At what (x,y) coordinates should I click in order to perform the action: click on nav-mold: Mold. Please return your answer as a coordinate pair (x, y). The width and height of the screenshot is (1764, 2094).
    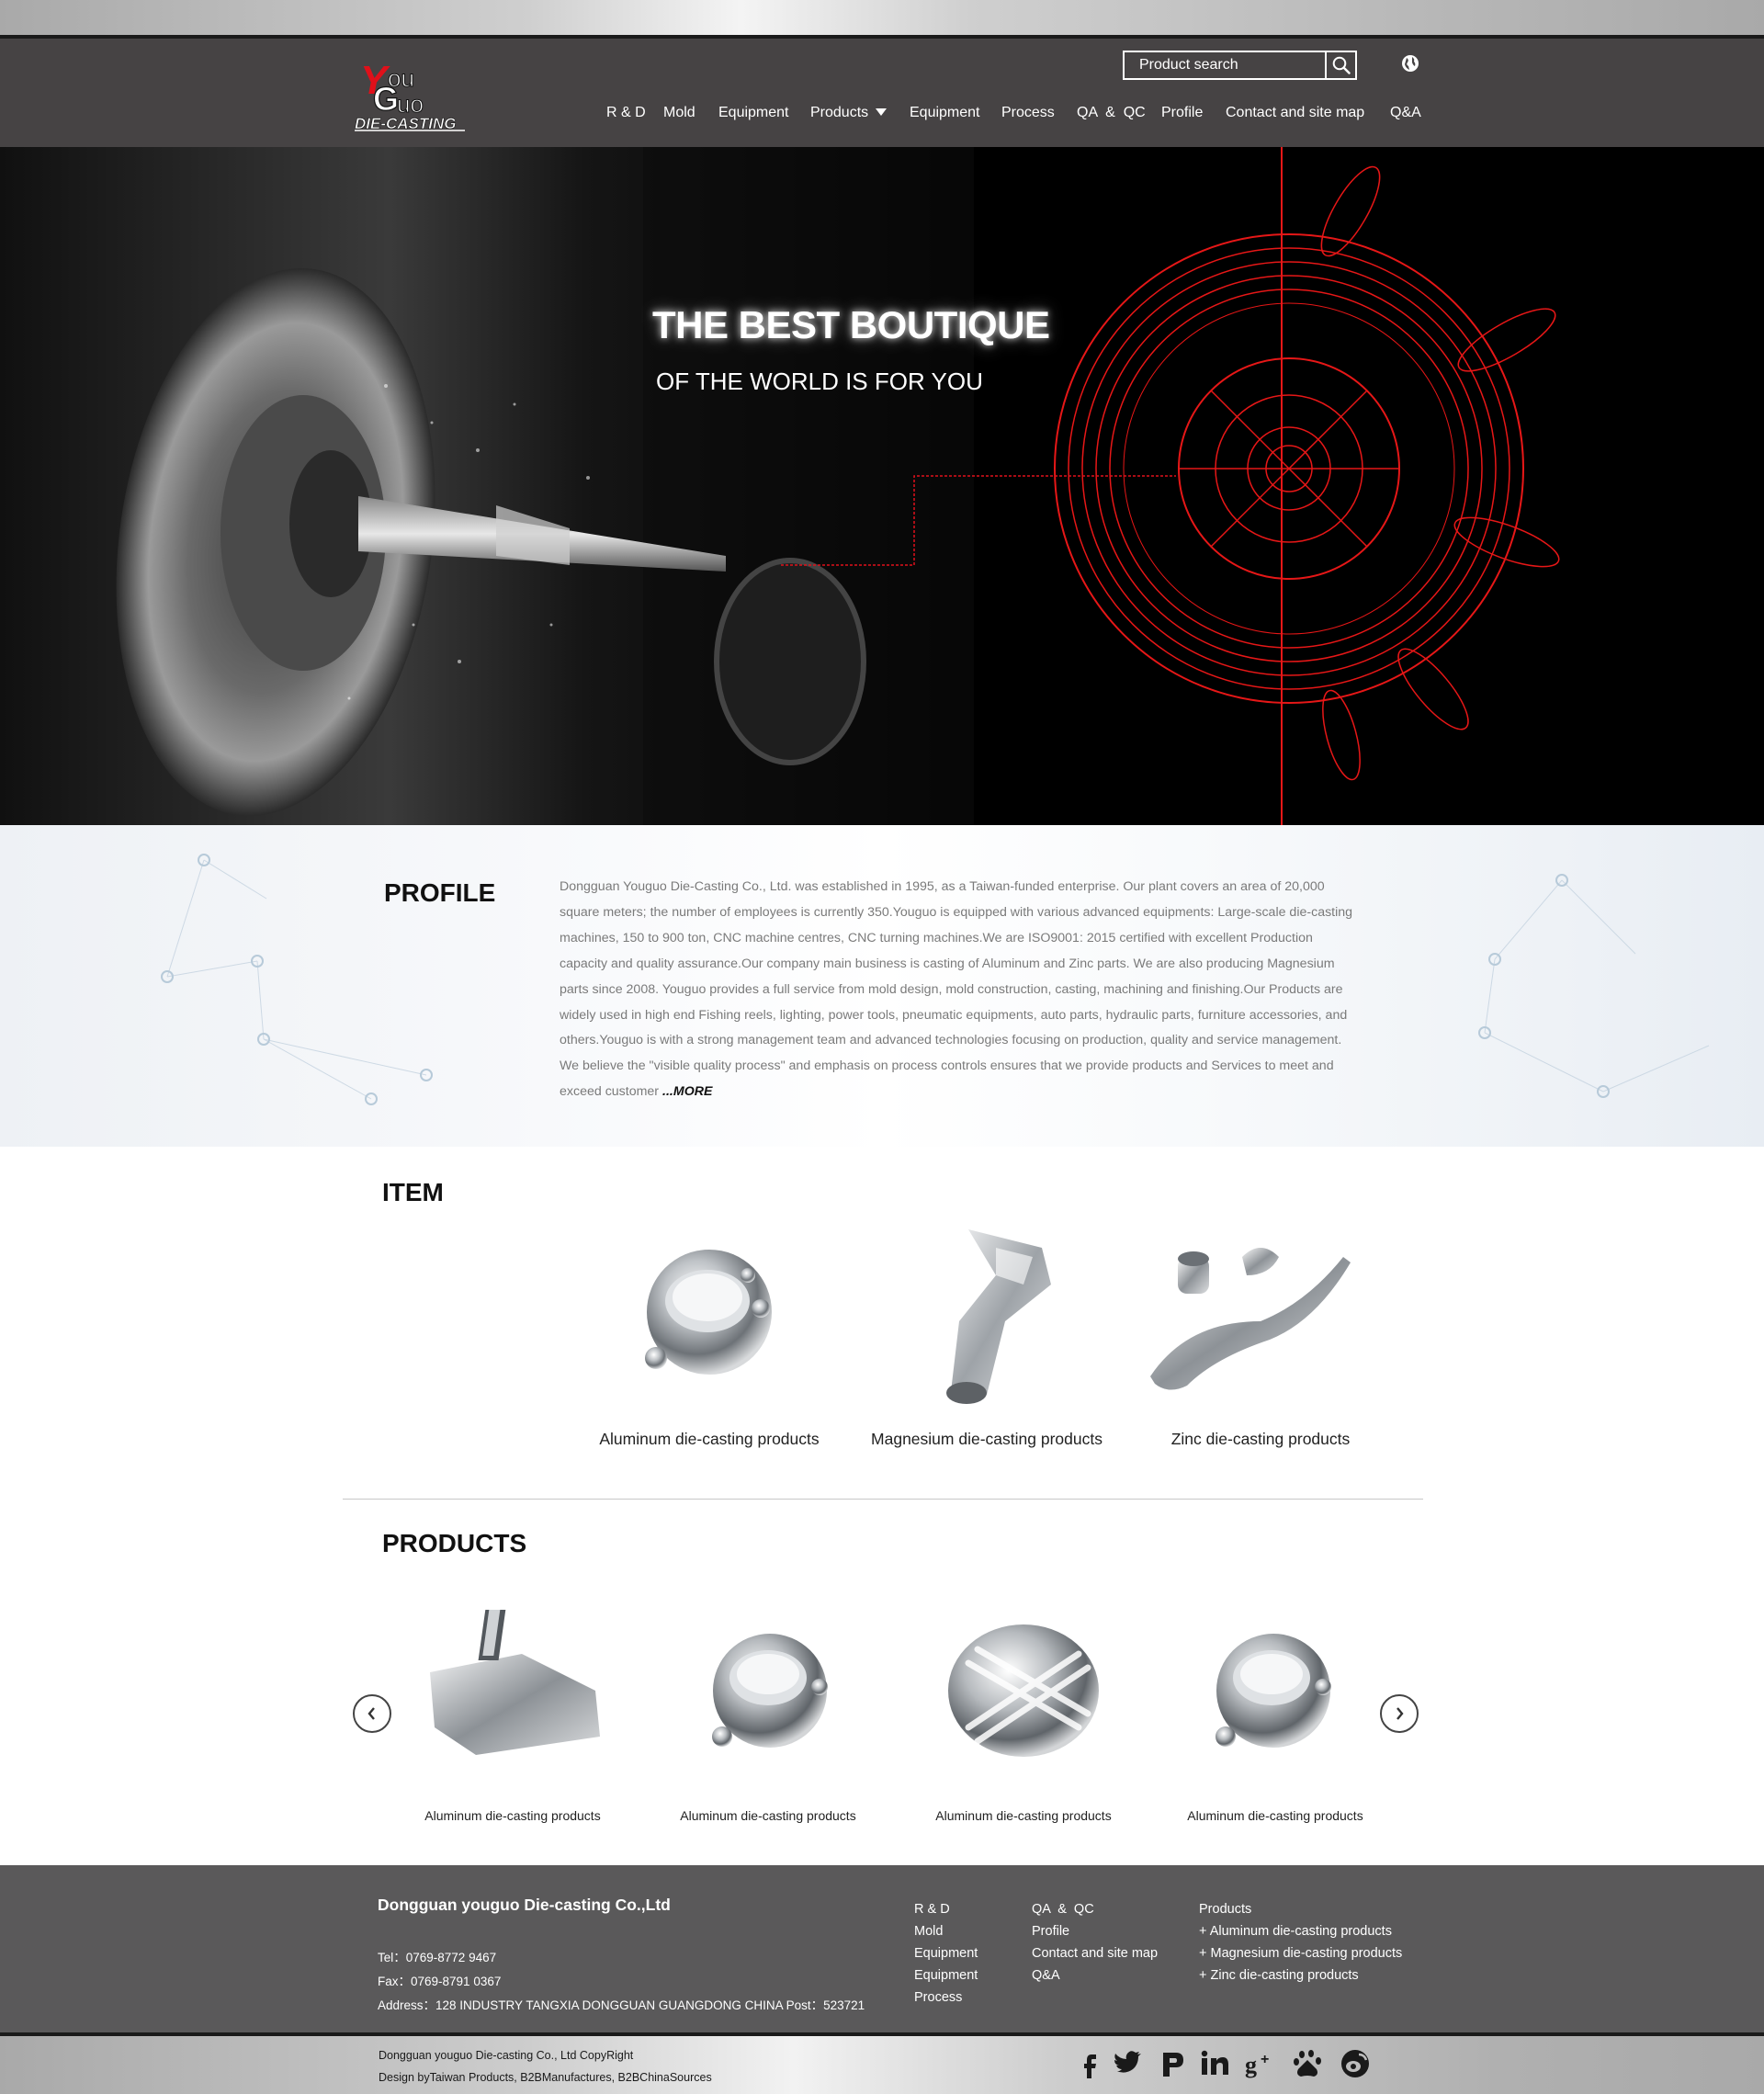
    Looking at the image, I should click on (679, 113).